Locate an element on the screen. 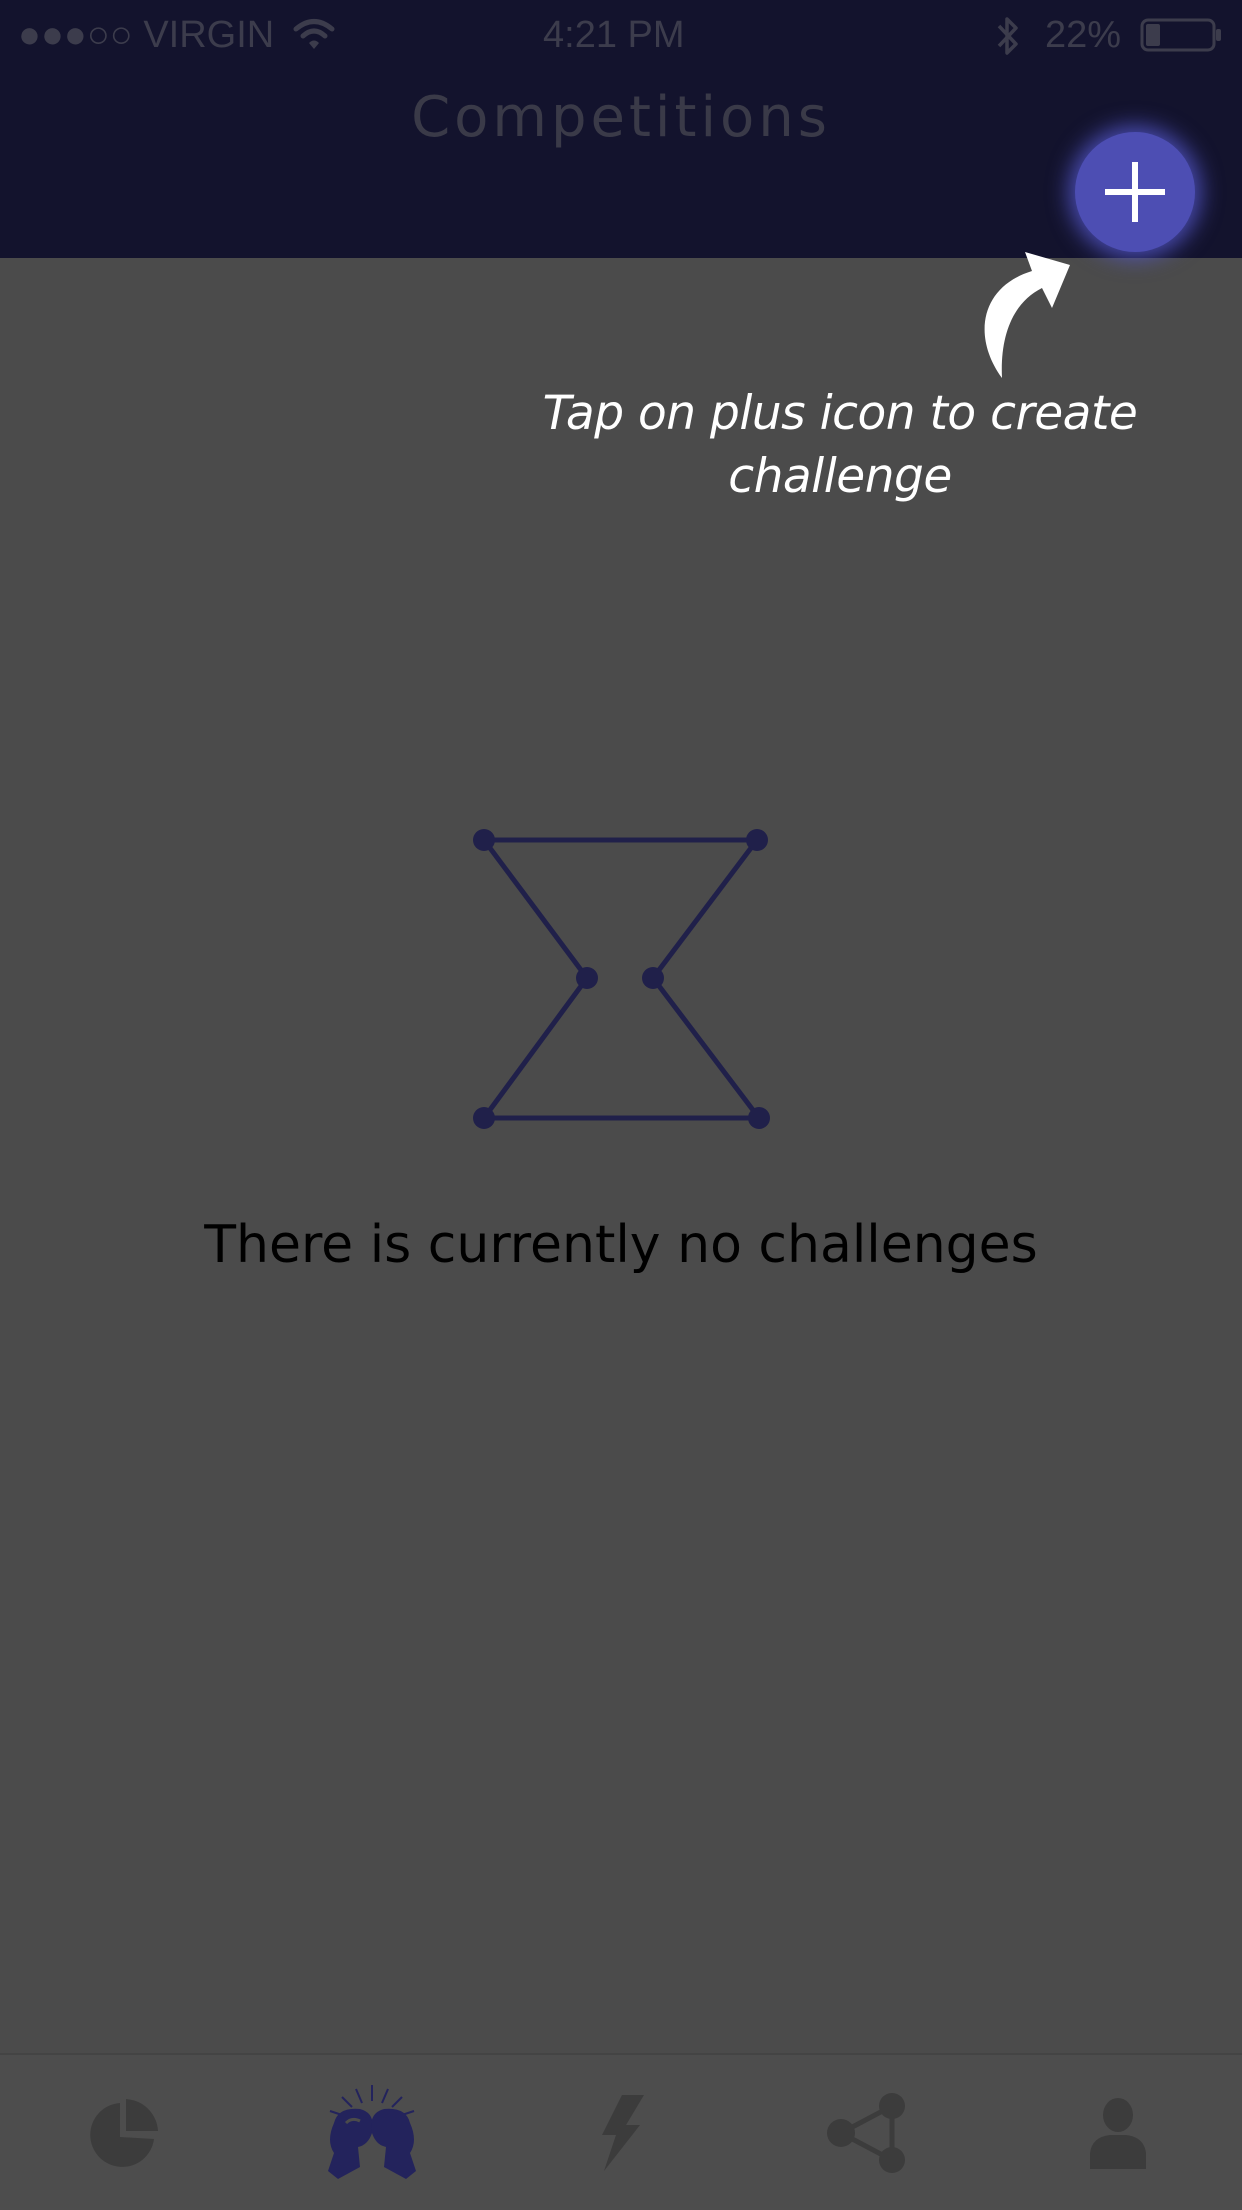 This screenshot has width=1242, height=2210. tab-share is located at coordinates (869, 2132).